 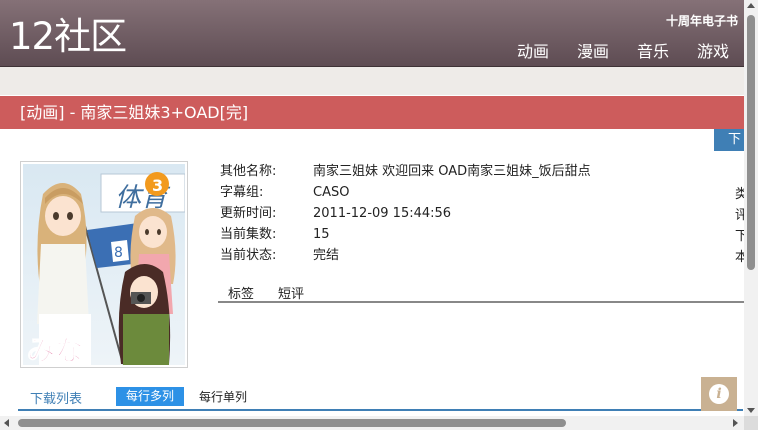 What do you see at coordinates (713, 50) in the screenshot?
I see `nav-games: 游戏` at bounding box center [713, 50].